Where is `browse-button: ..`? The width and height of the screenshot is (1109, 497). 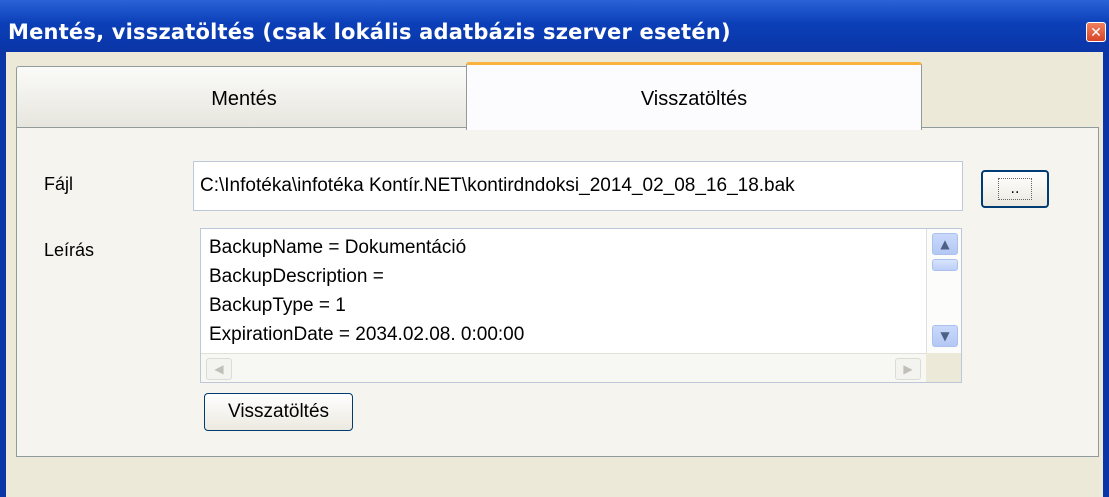
browse-button: .. is located at coordinates (1015, 189).